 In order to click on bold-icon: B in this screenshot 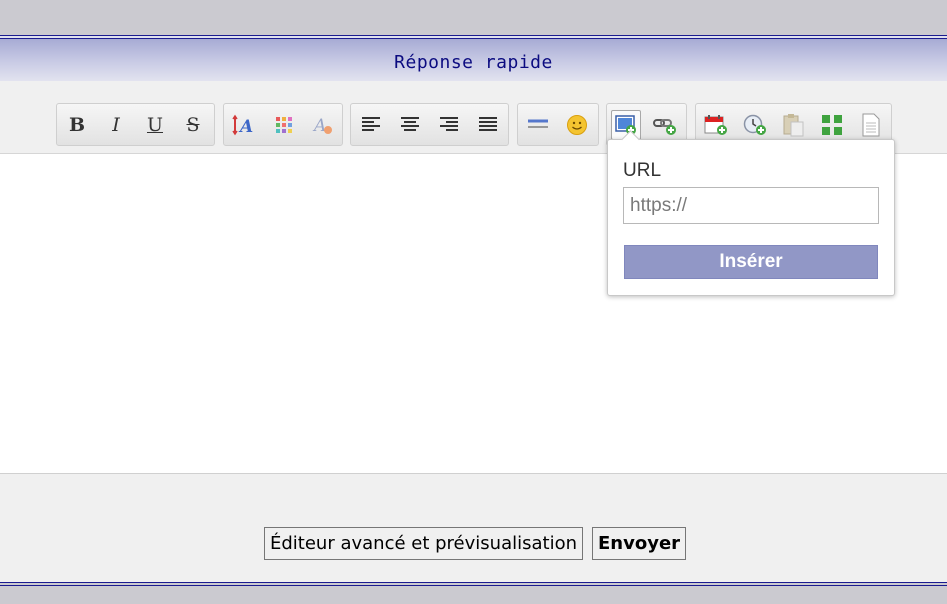, I will do `click(77, 125)`.